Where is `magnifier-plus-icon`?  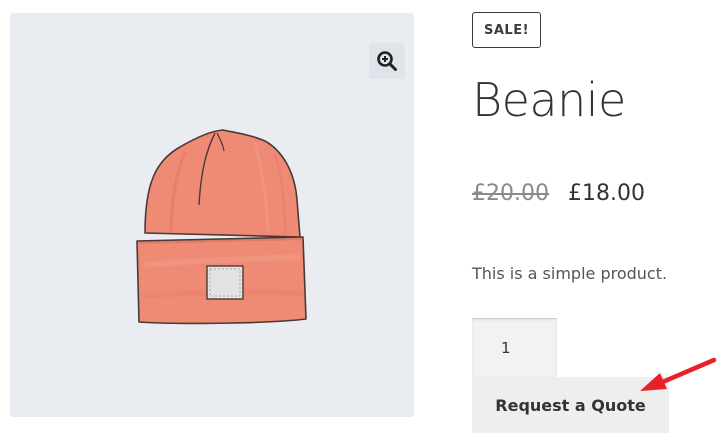
magnifier-plus-icon is located at coordinates (387, 61).